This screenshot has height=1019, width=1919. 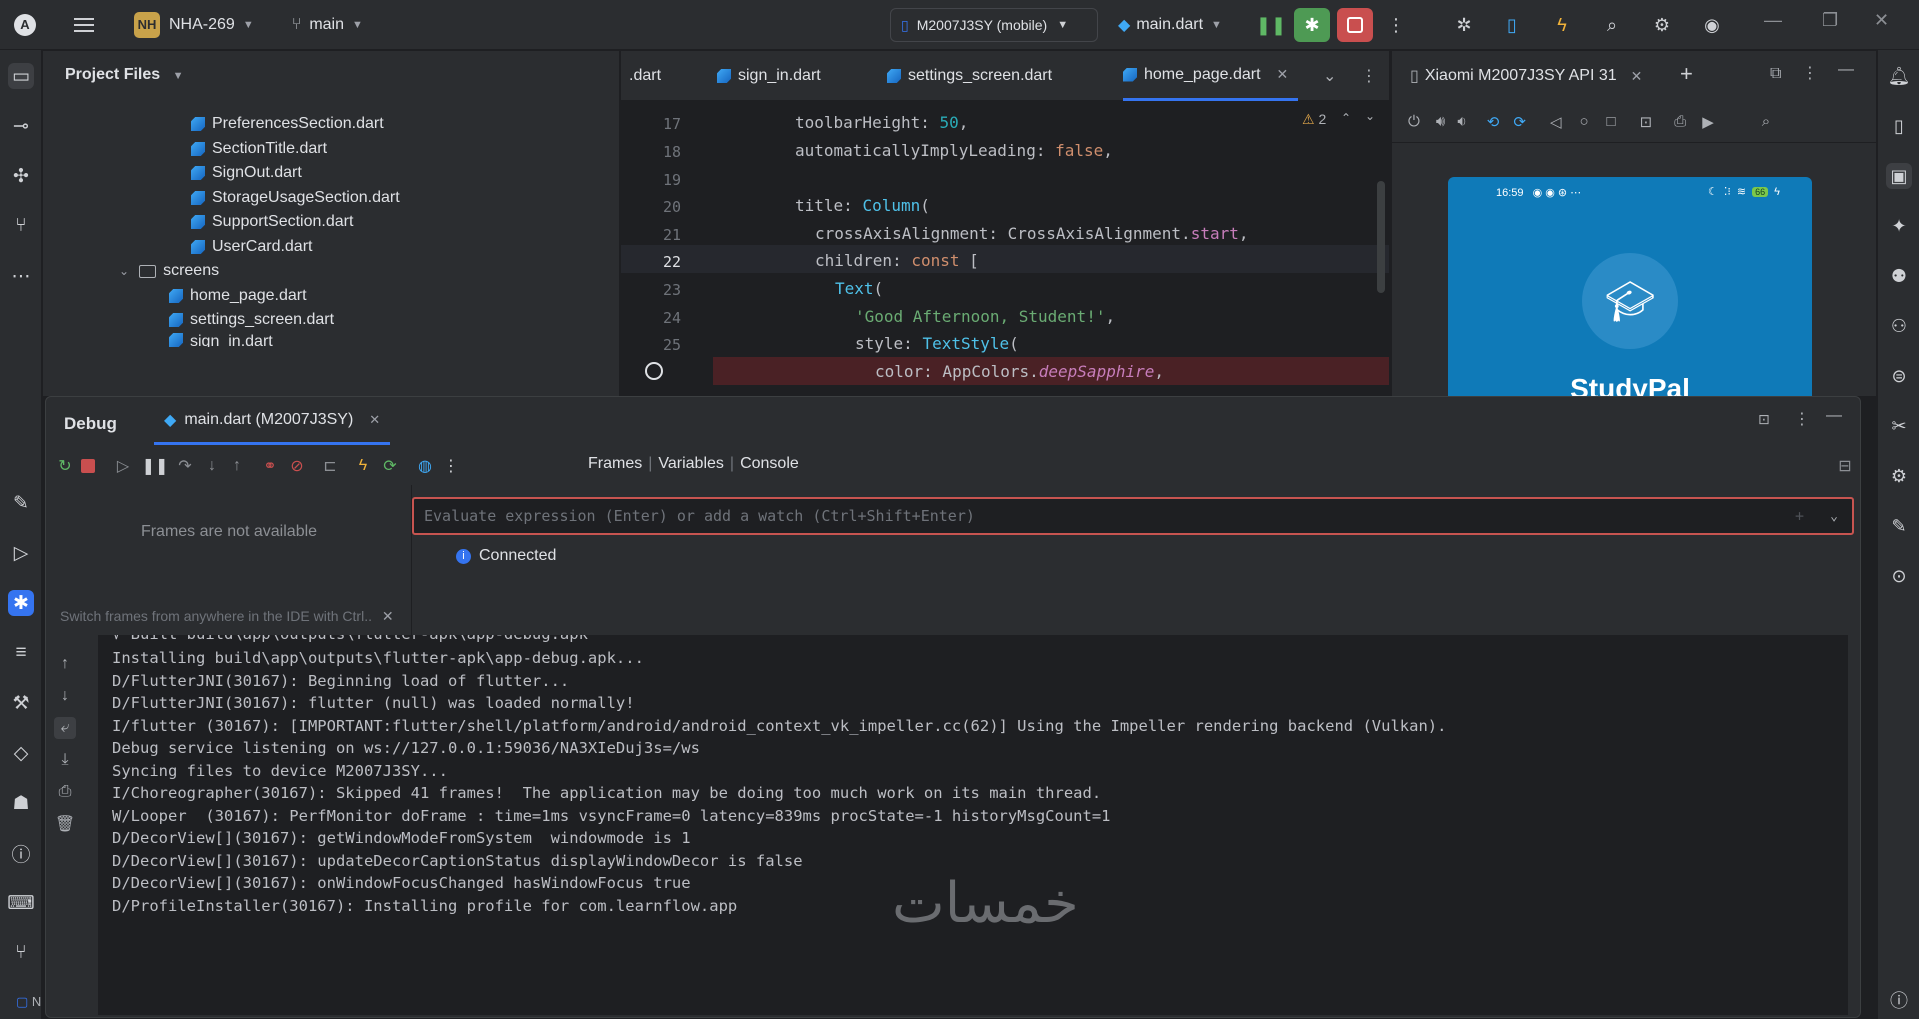 I want to click on project-badge: NH, so click(x=147, y=24).